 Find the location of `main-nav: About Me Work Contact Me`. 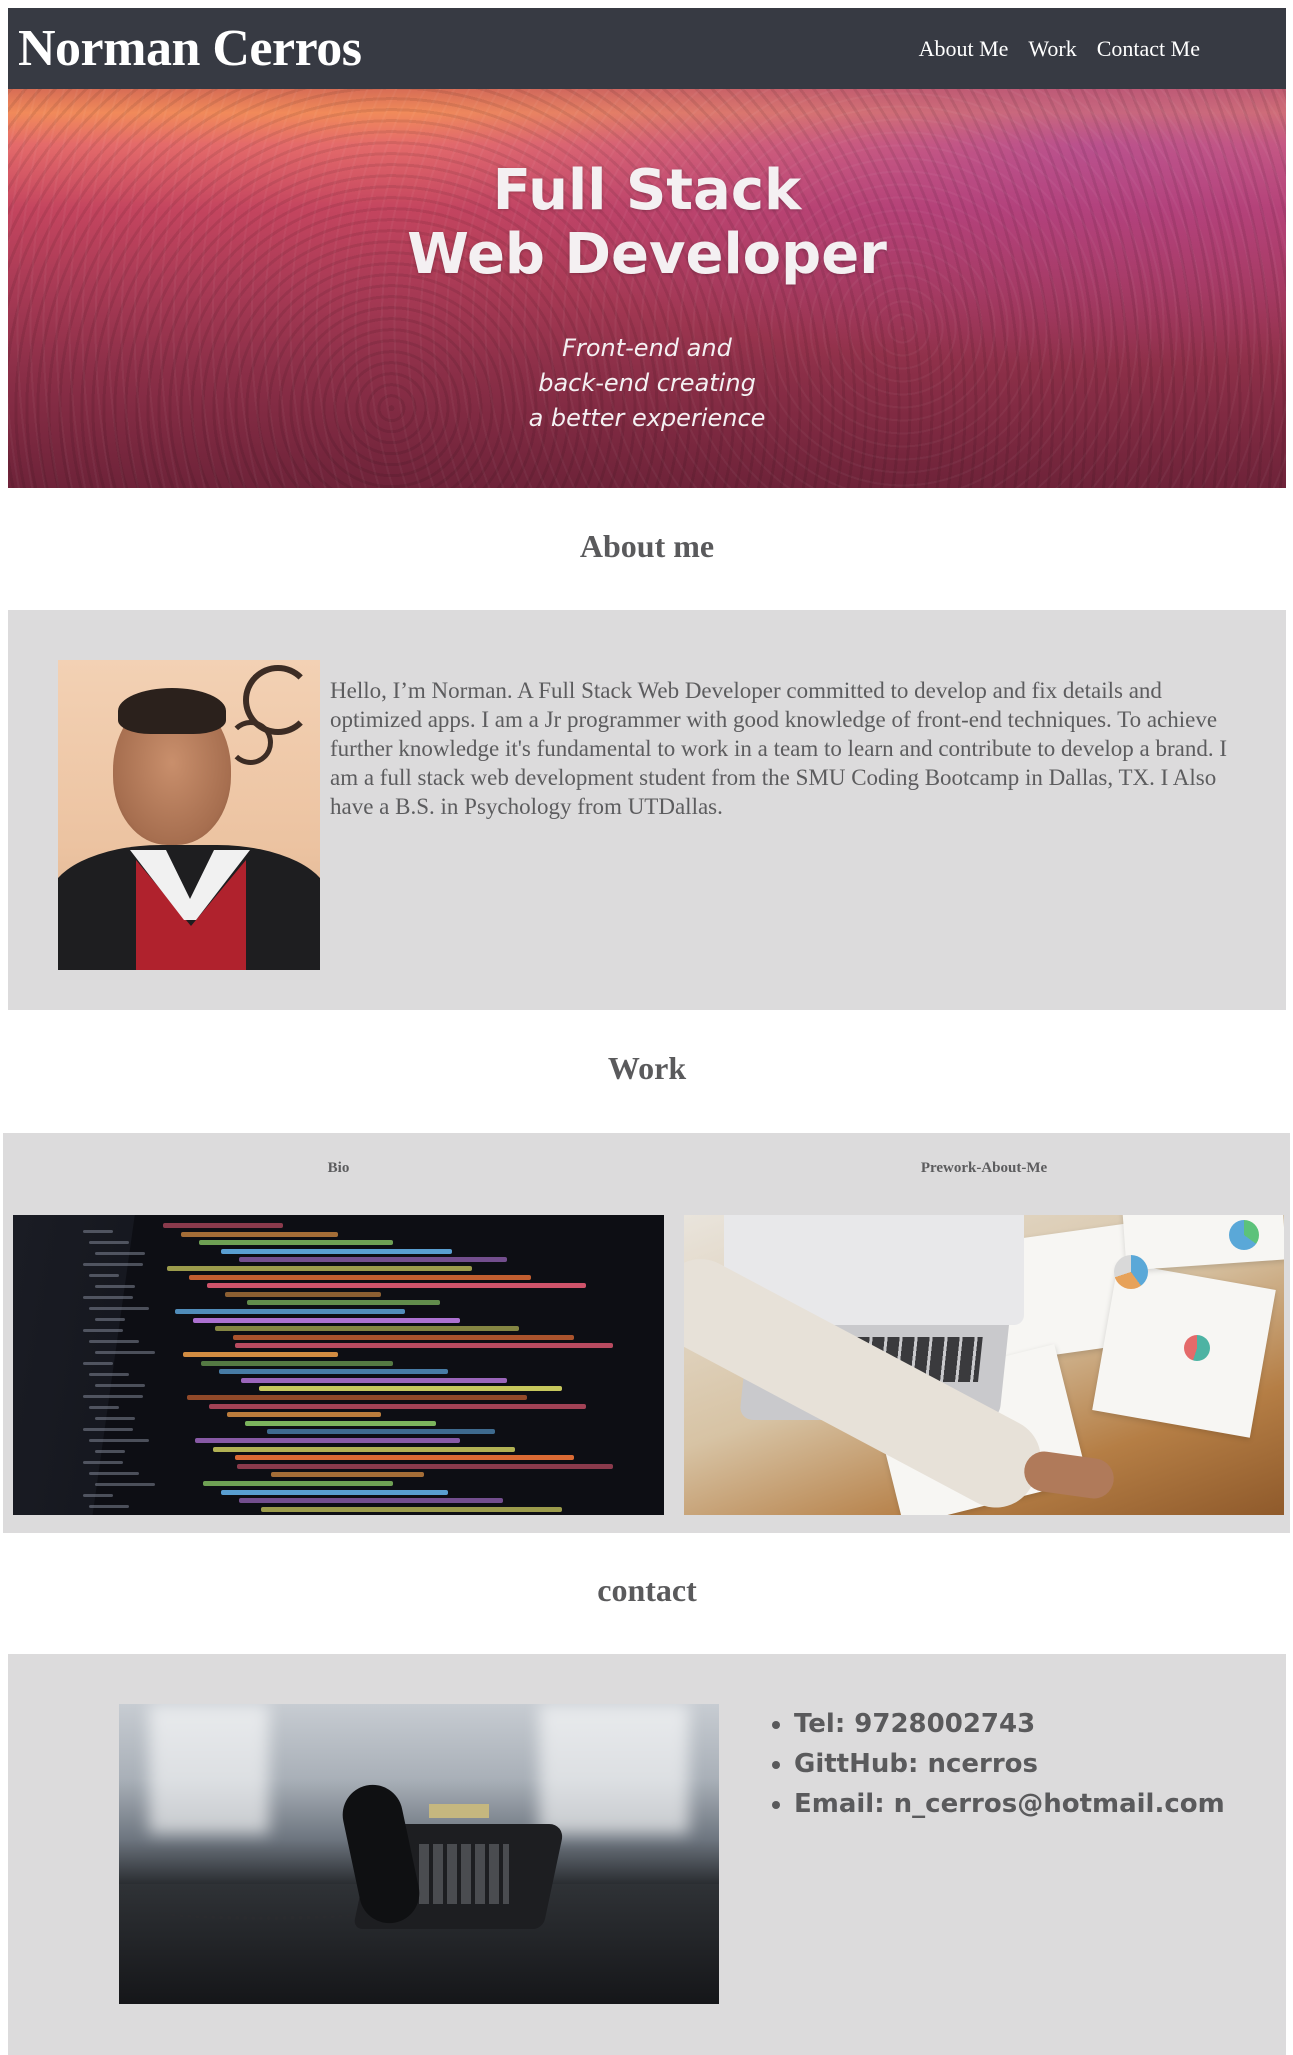

main-nav: About Me Work Contact Me is located at coordinates (1059, 49).